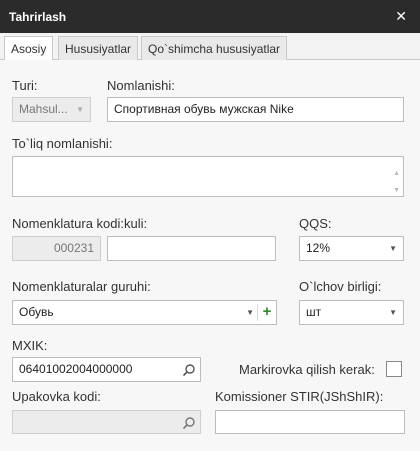 The width and height of the screenshot is (420, 451). I want to click on package-code-label: Upakovka kodi:, so click(56, 396).